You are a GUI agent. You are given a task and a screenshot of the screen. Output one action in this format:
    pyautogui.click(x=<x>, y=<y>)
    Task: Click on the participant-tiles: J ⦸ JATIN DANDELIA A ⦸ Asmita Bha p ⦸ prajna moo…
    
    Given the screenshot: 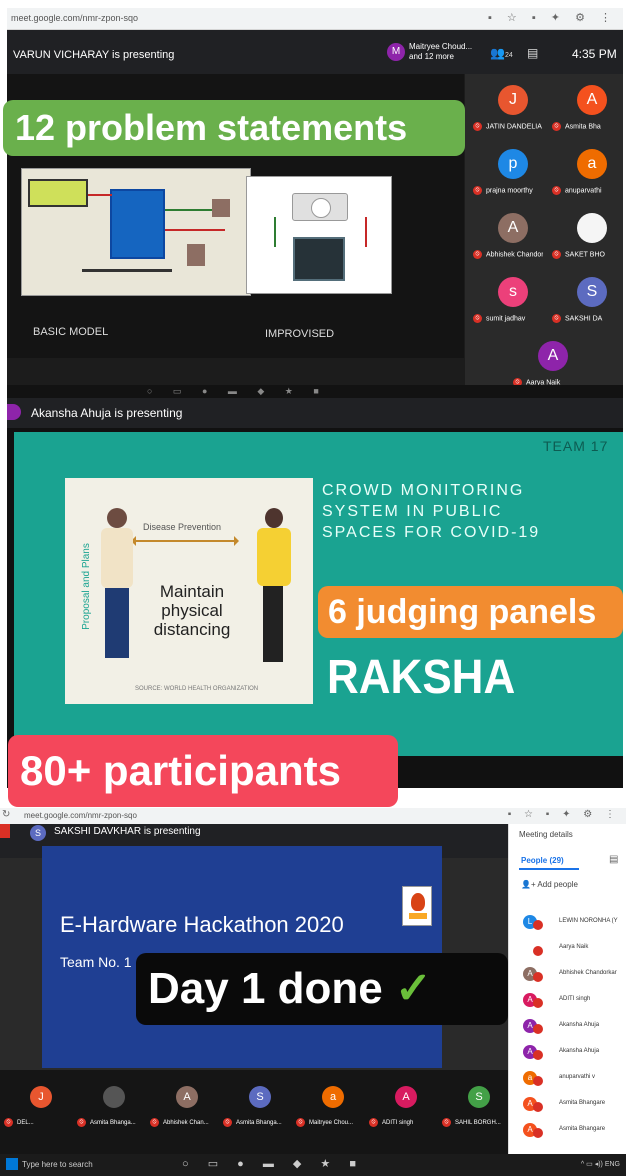 What is the action you would take?
    pyautogui.click(x=544, y=236)
    